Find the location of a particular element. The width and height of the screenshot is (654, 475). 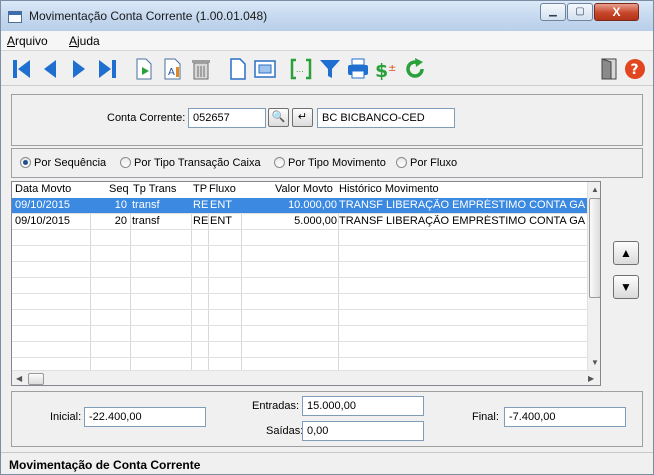

final-field: -7.400,00 is located at coordinates (565, 417).